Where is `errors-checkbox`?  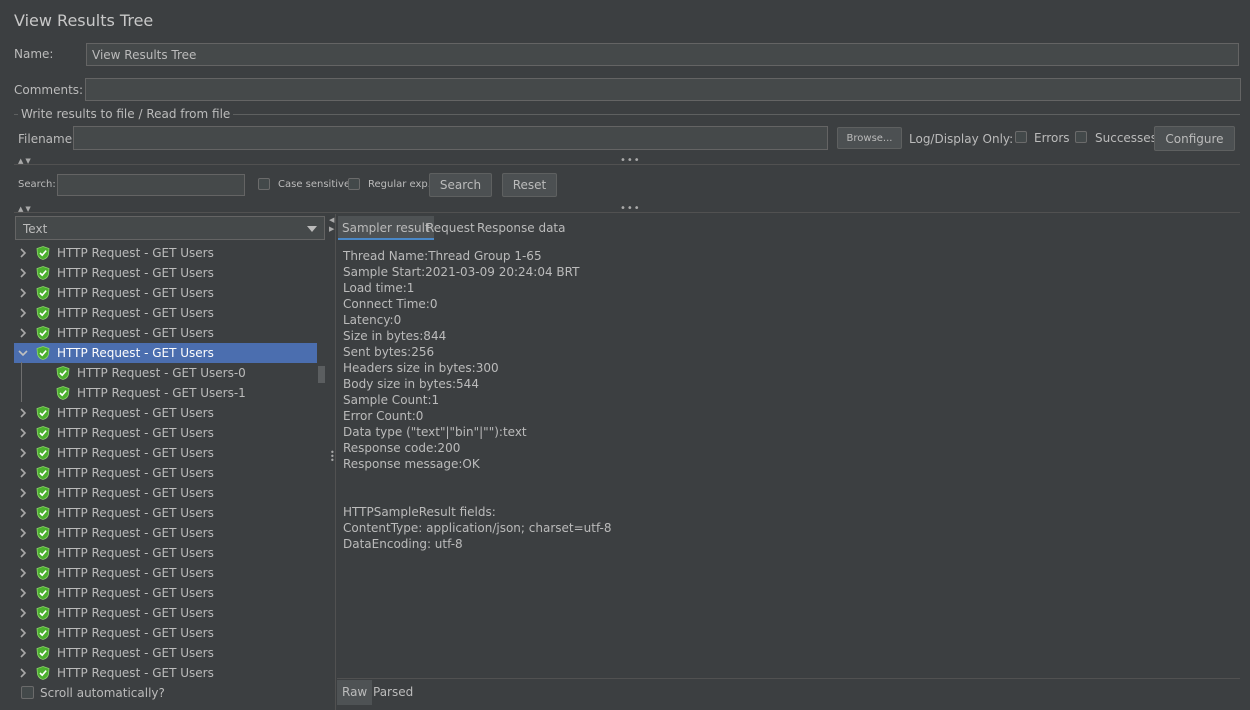
errors-checkbox is located at coordinates (1021, 137).